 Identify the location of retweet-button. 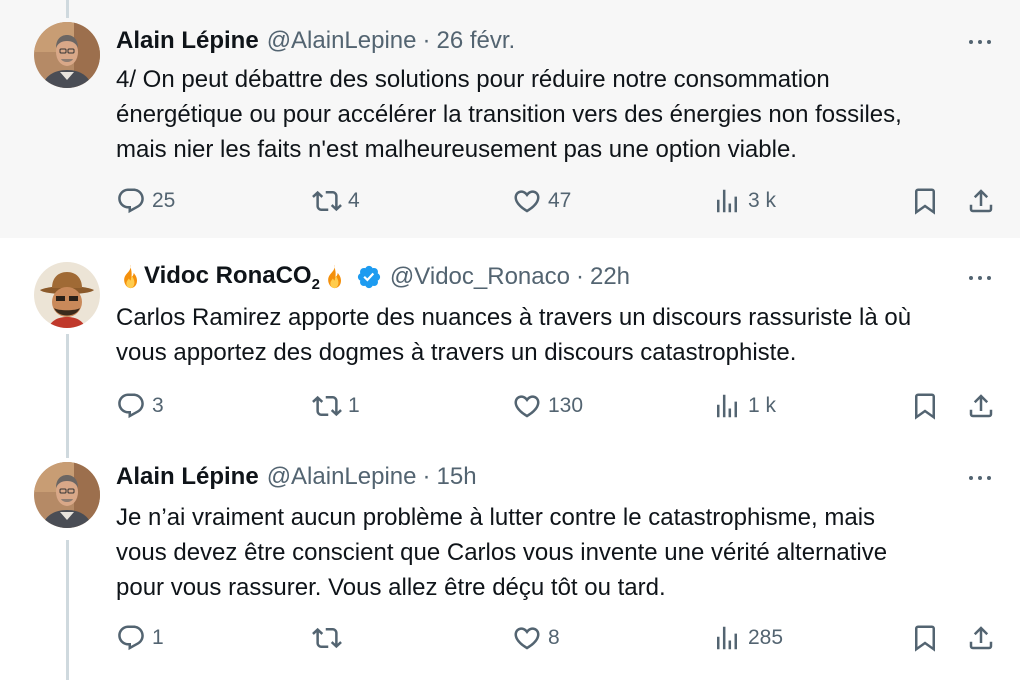
(330, 638).